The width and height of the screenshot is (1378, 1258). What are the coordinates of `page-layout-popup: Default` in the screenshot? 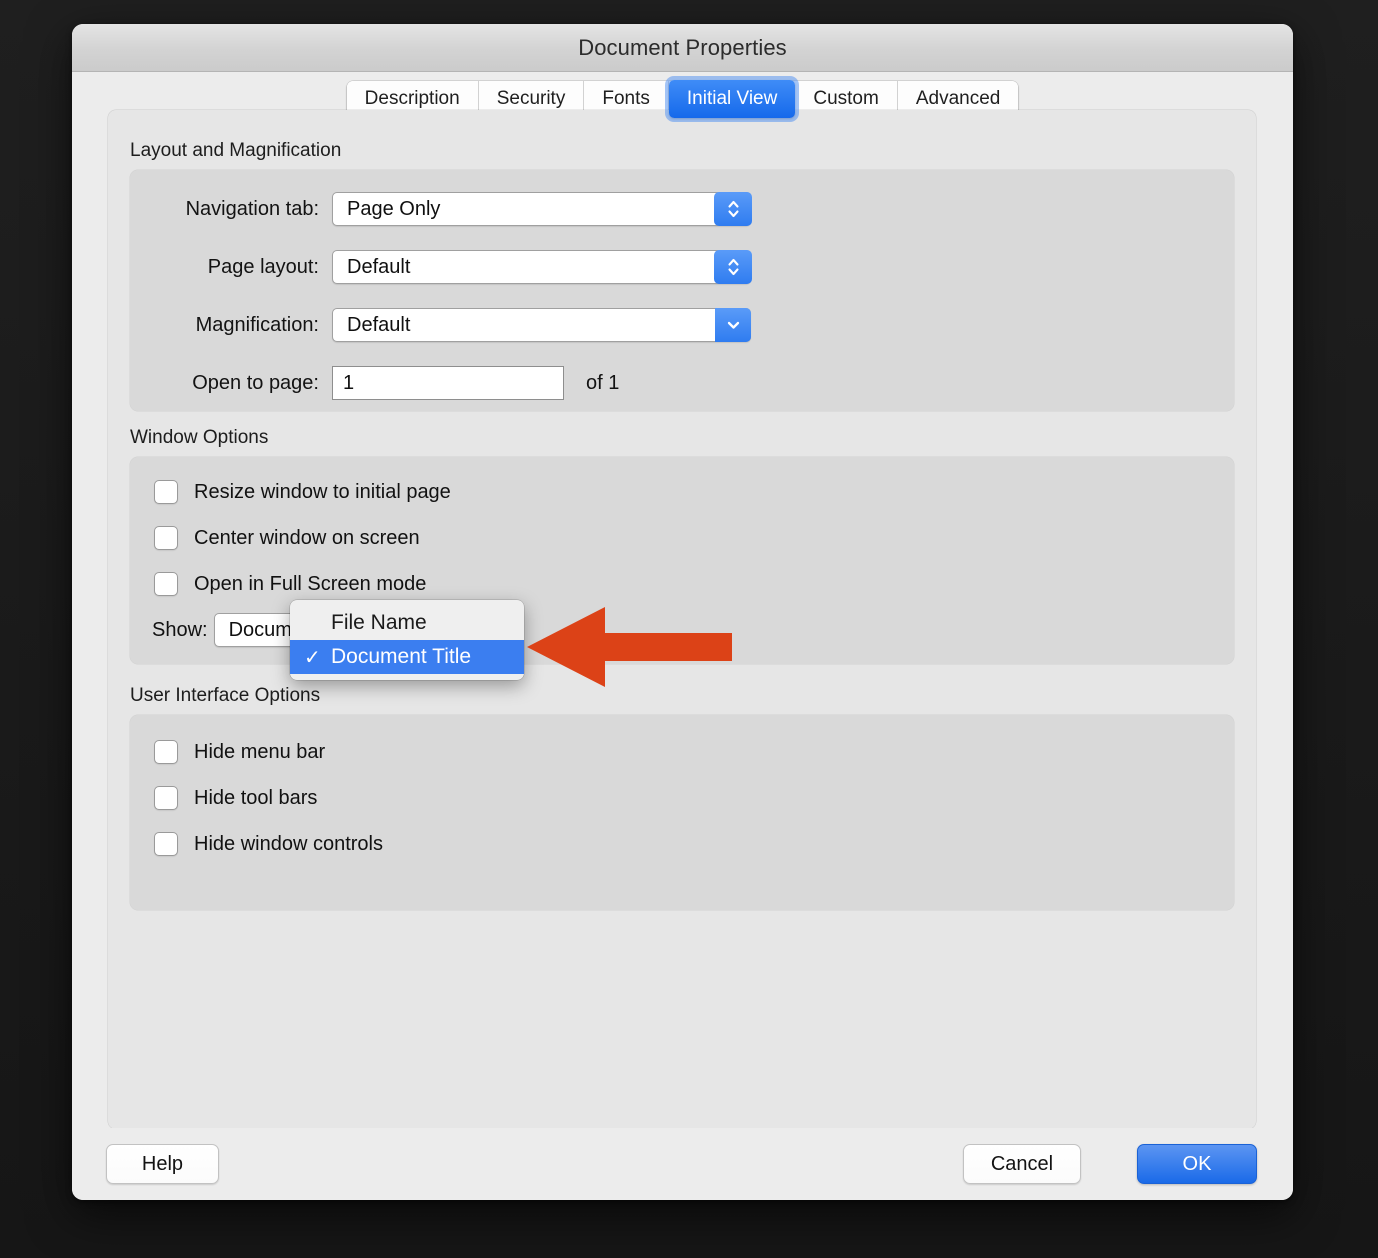 It's located at (542, 267).